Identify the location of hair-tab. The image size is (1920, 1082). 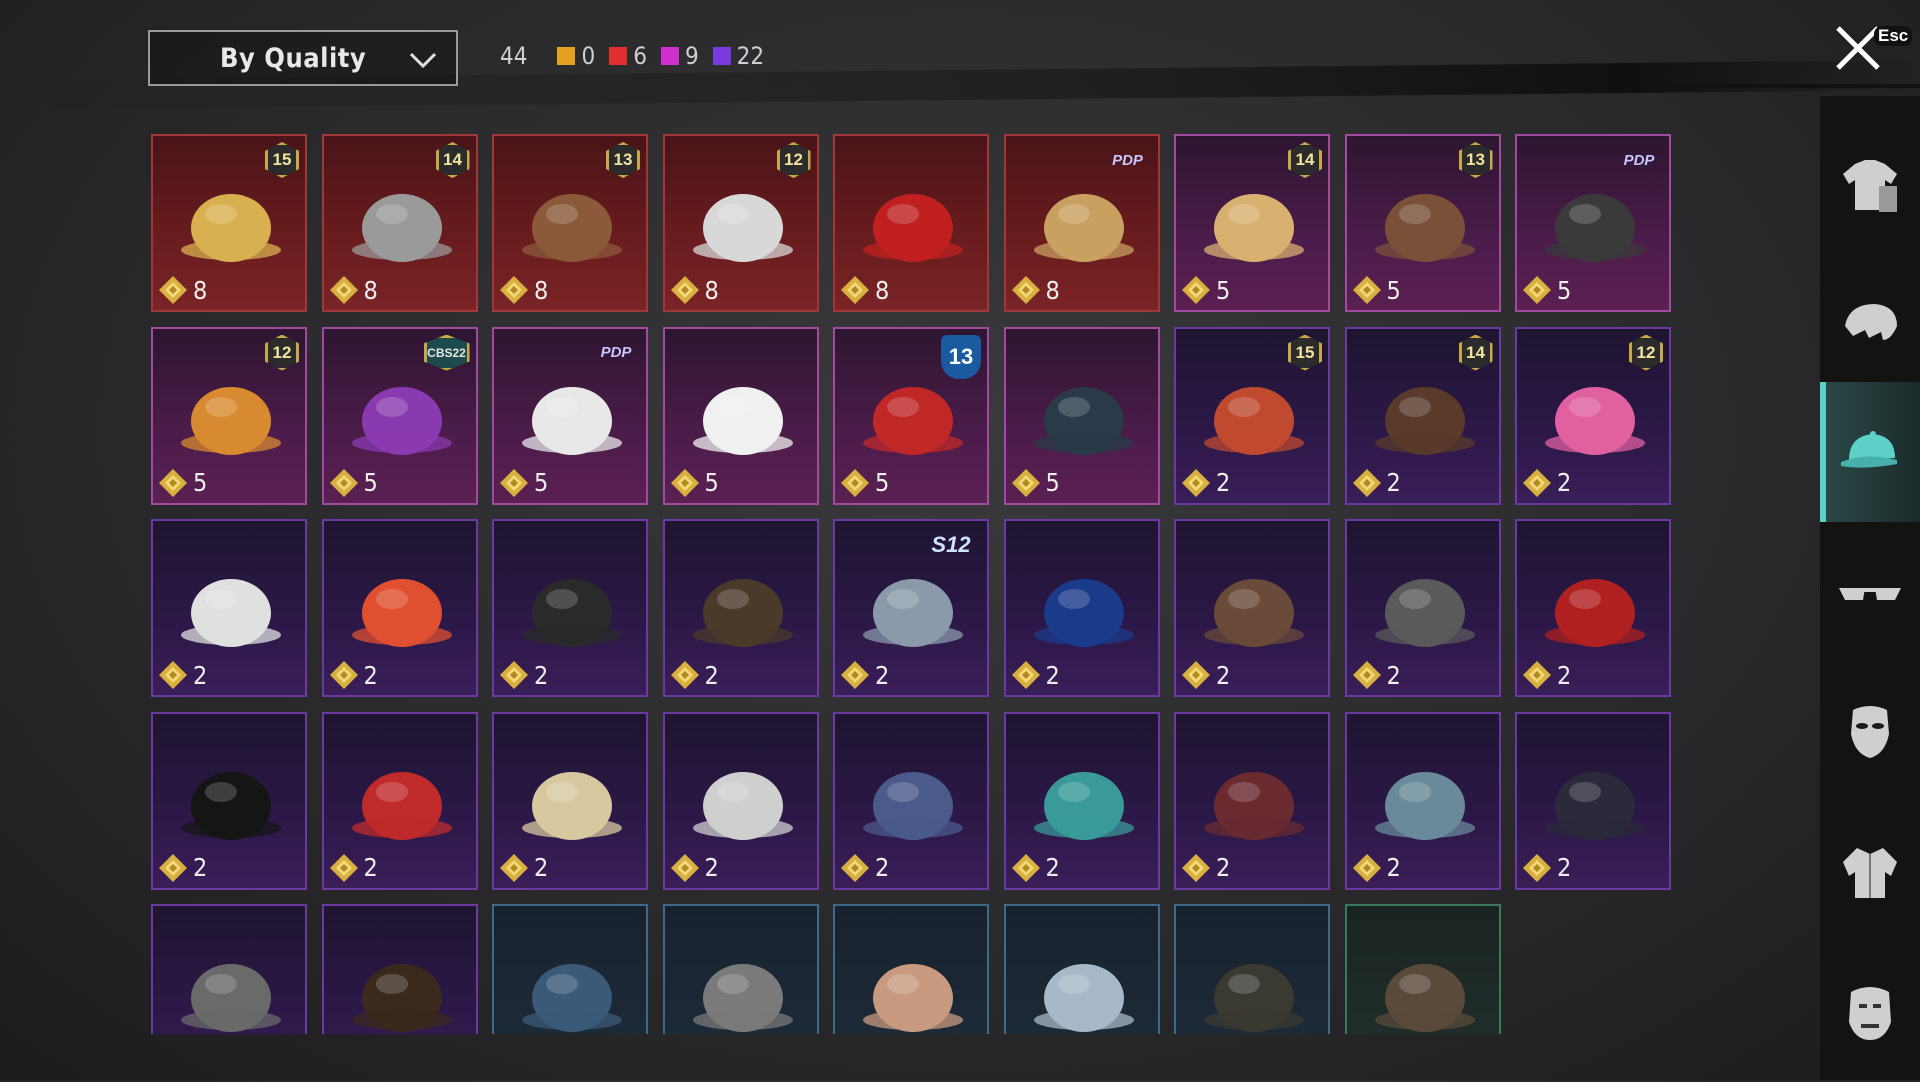
(1870, 326).